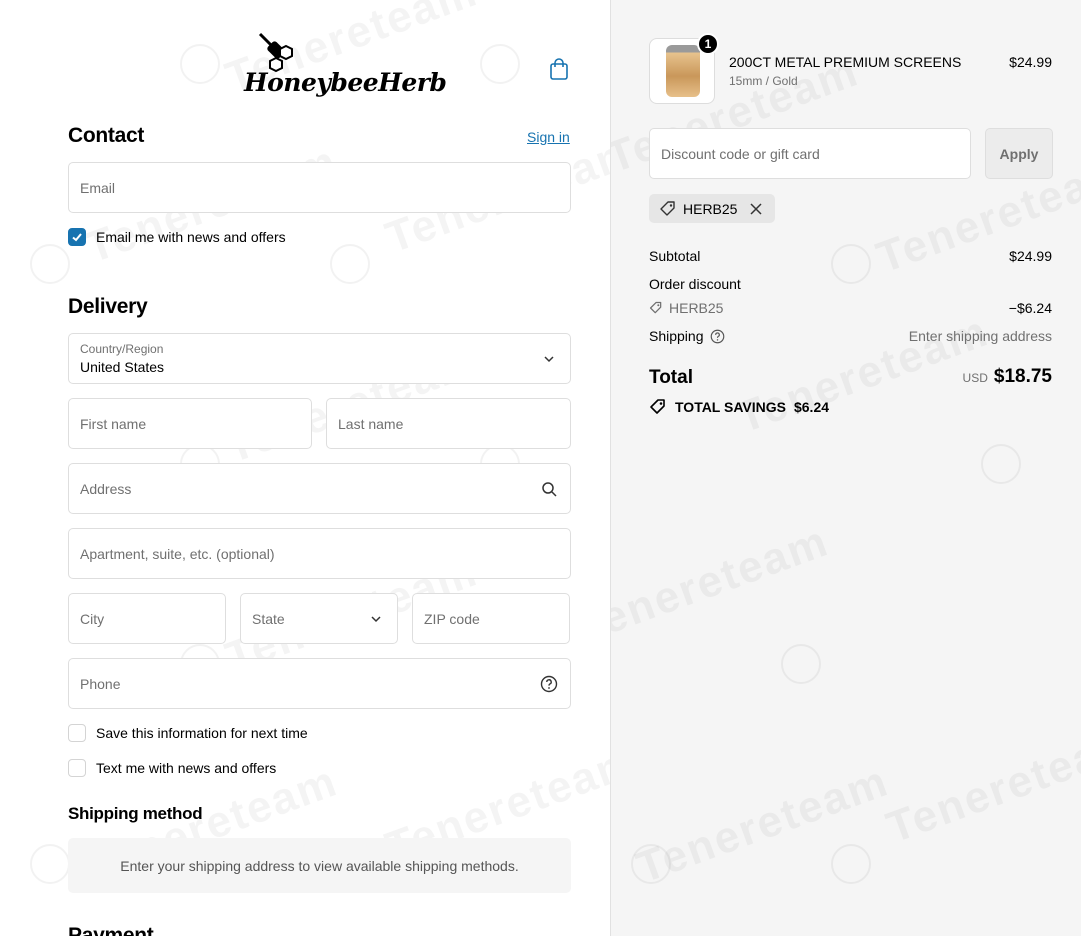  I want to click on search-icon, so click(549, 489).